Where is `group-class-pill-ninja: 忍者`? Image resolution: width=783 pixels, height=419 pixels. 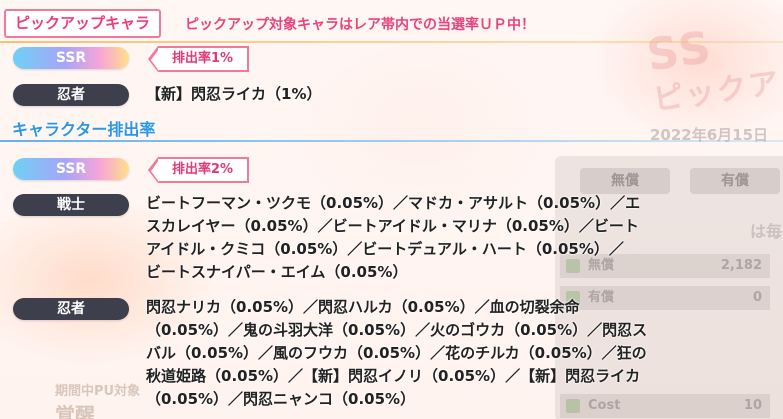 group-class-pill-ninja: 忍者 is located at coordinates (71, 309).